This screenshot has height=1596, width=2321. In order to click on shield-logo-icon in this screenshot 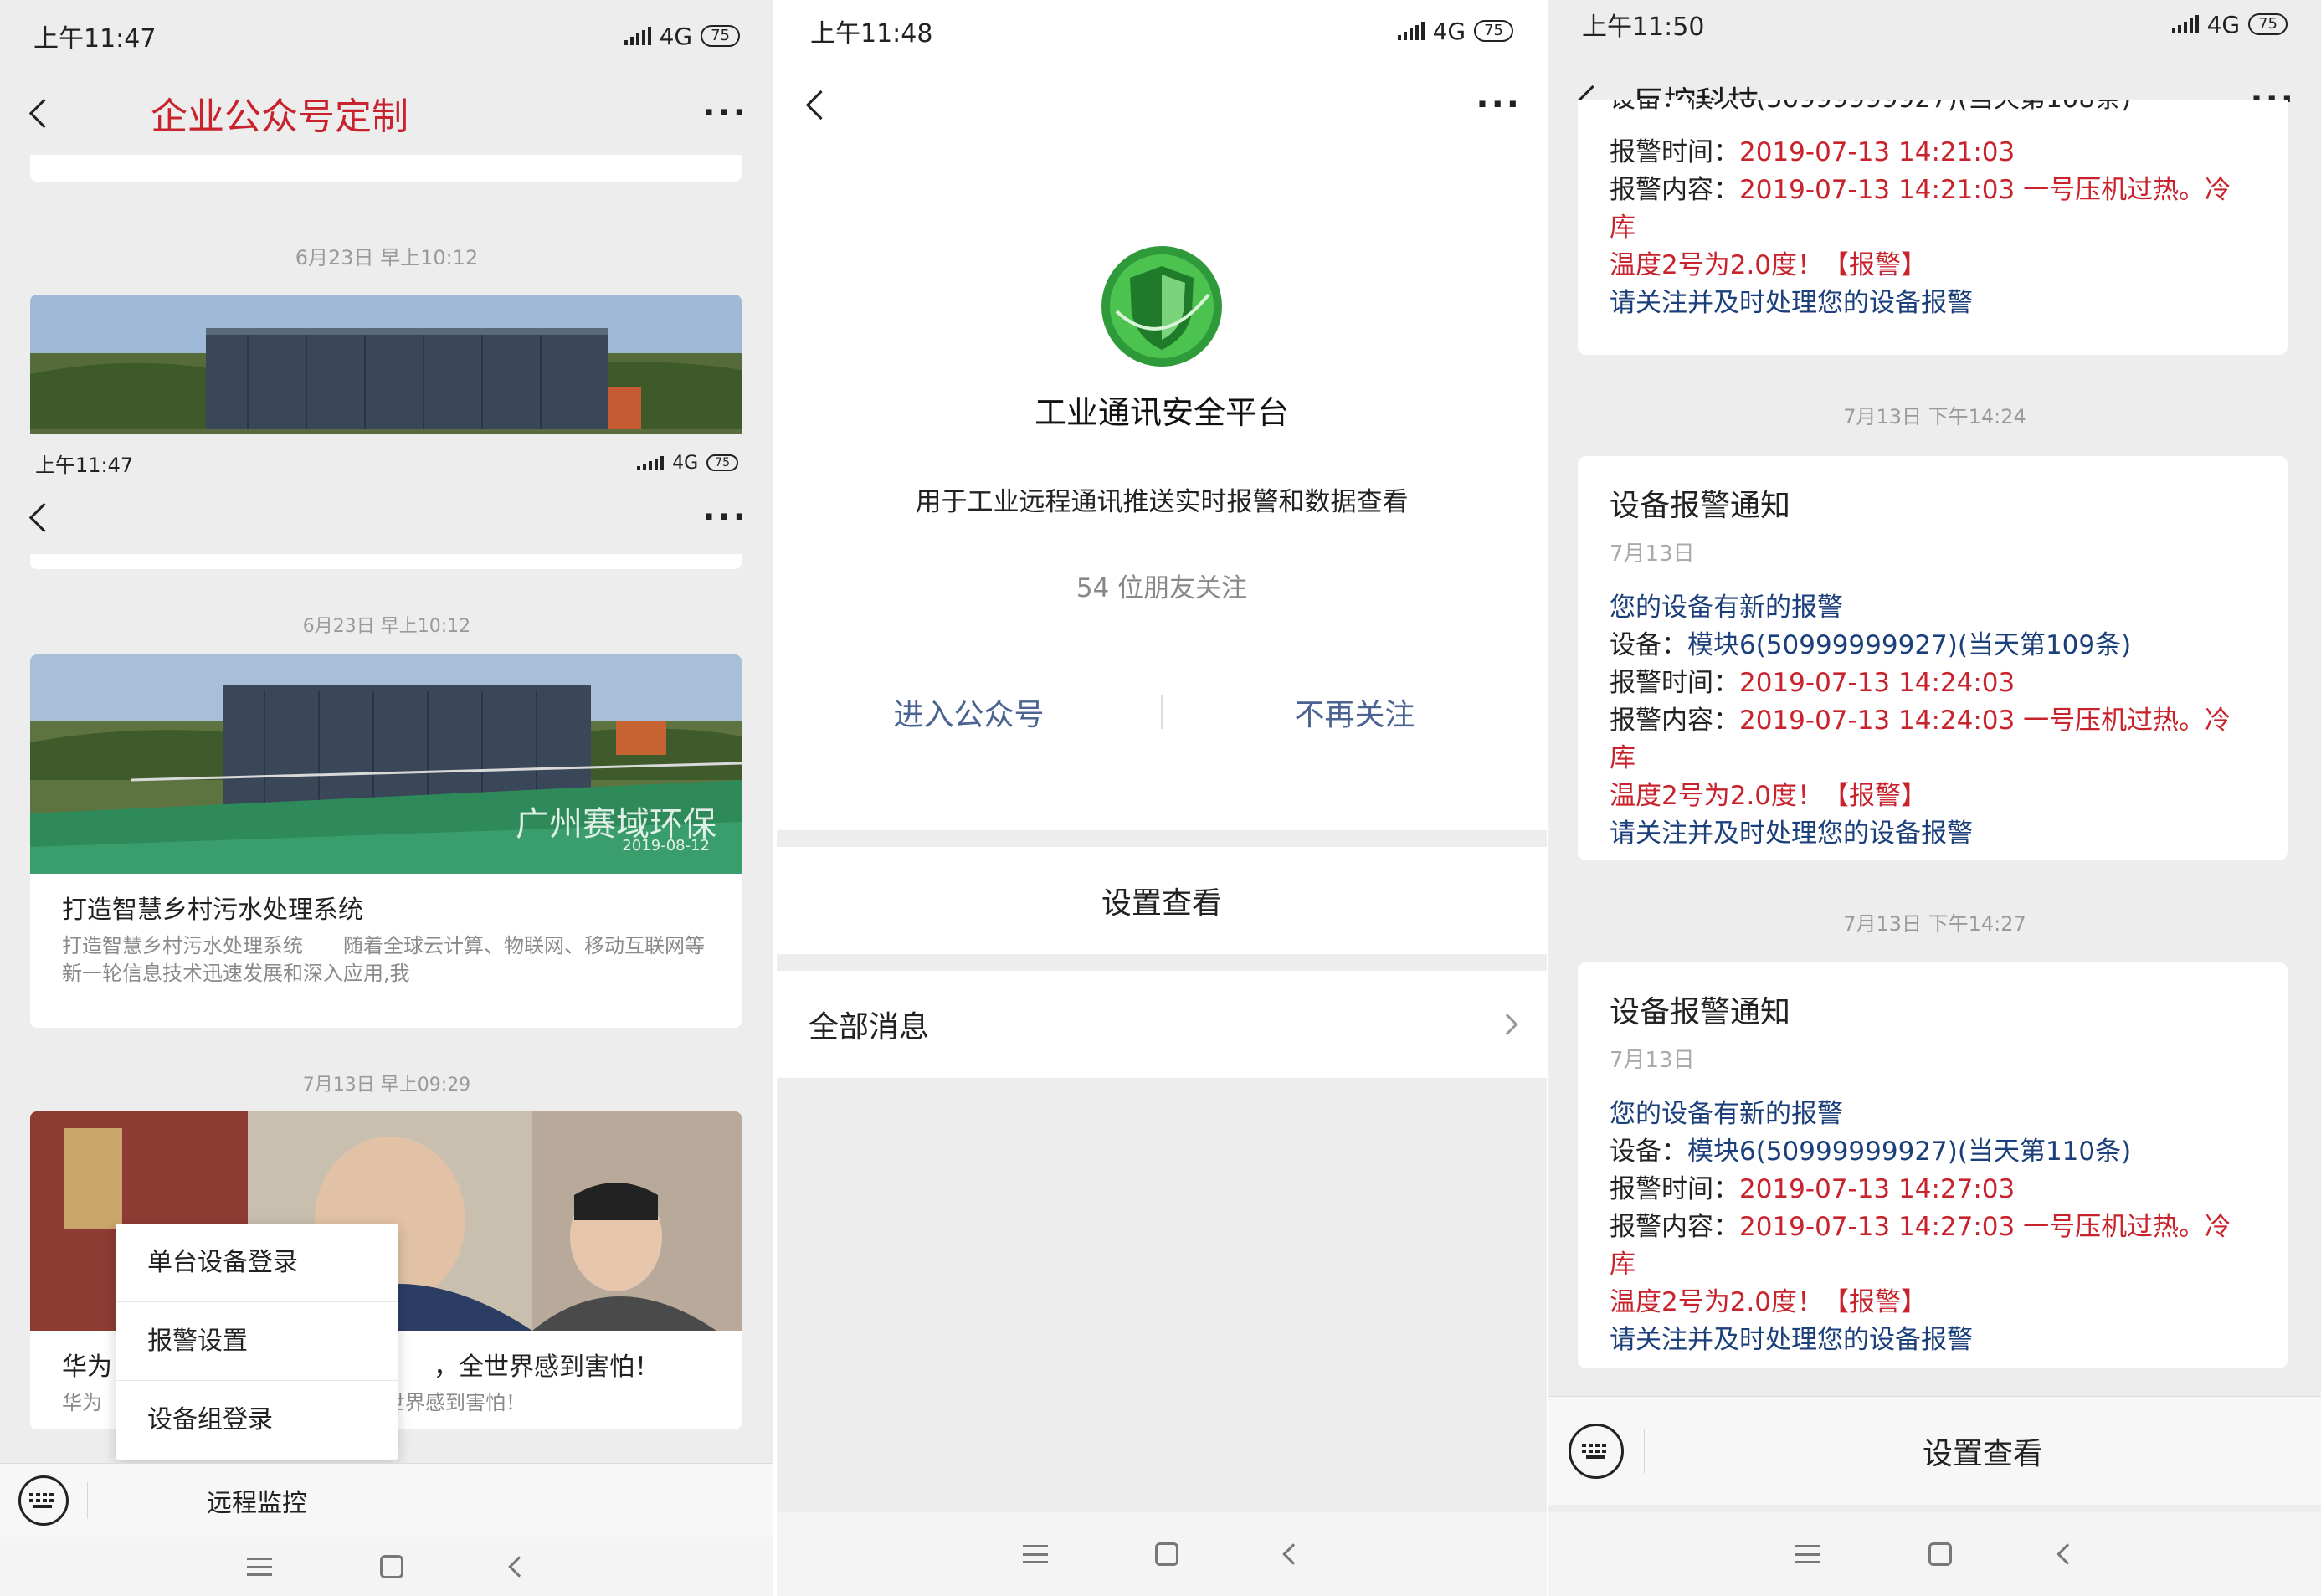, I will do `click(1162, 306)`.